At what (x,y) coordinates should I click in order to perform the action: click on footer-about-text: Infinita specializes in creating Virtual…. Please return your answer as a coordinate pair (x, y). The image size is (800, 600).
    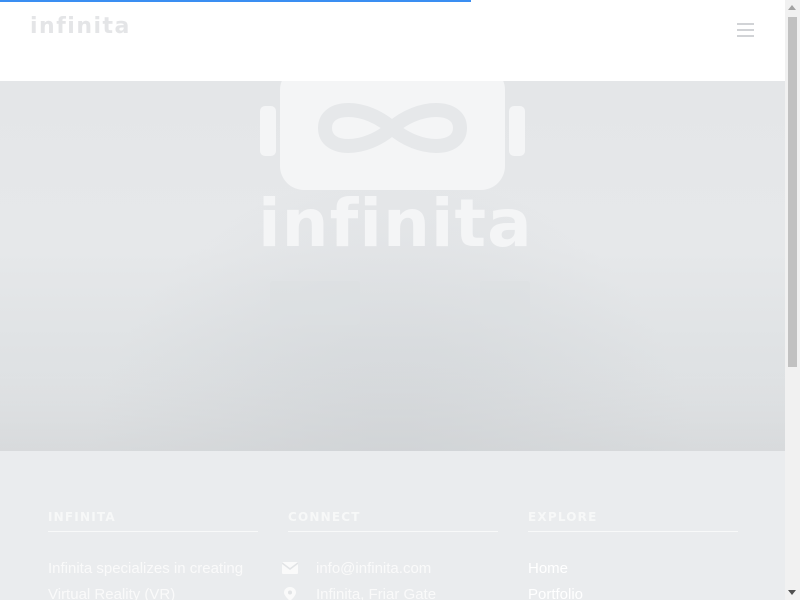
    Looking at the image, I should click on (153, 578).